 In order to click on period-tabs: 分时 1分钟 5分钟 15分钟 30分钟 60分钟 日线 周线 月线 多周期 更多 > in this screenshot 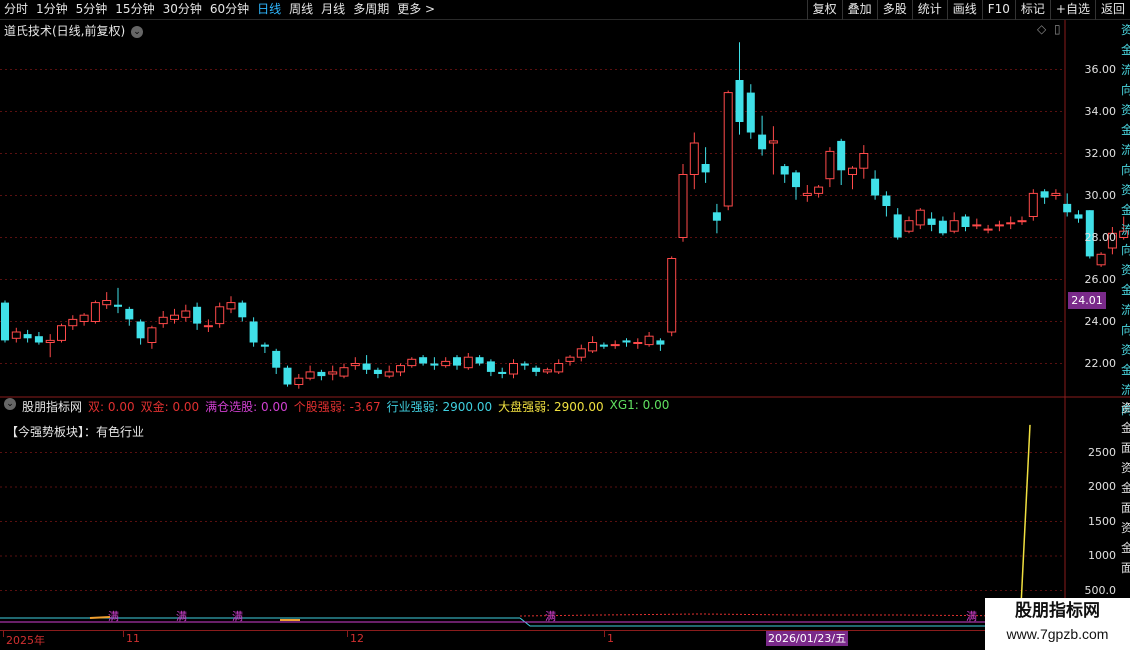, I will do `click(219, 10)`.